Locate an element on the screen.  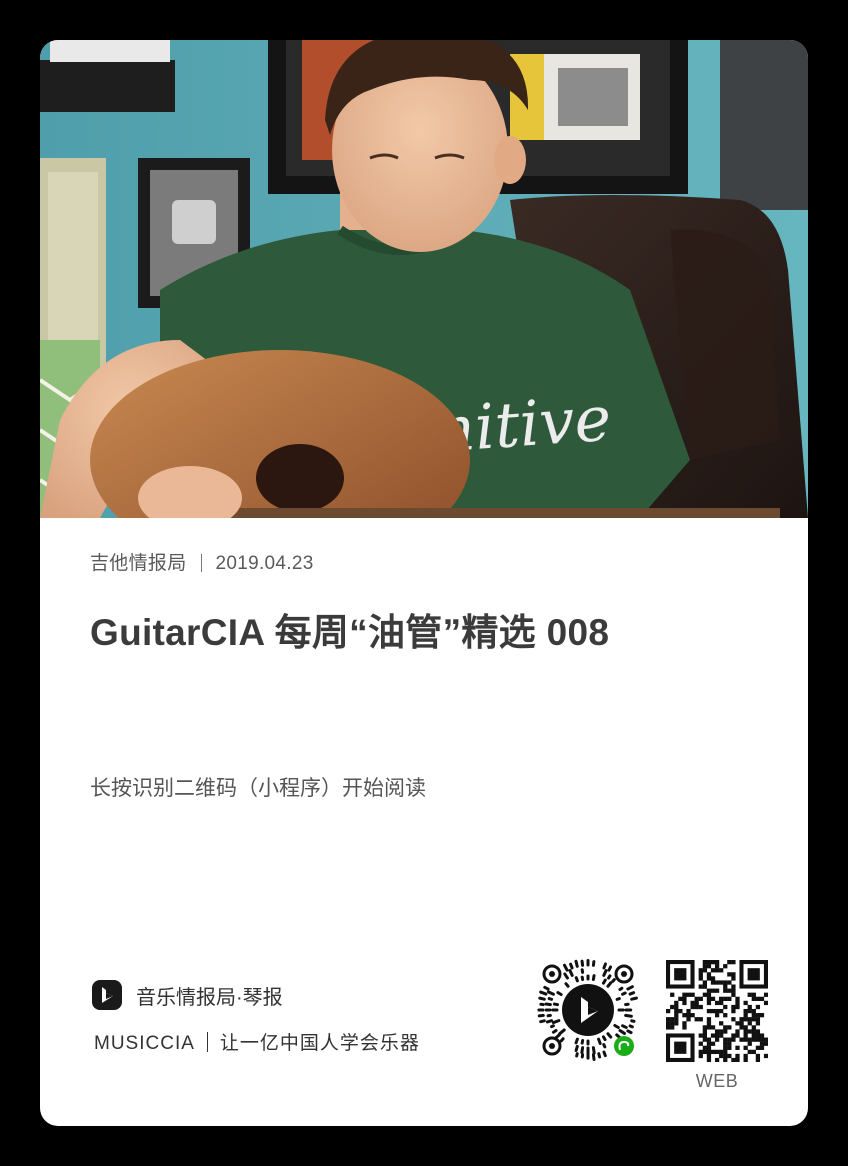
miniprogram-code is located at coordinates (588, 1010).